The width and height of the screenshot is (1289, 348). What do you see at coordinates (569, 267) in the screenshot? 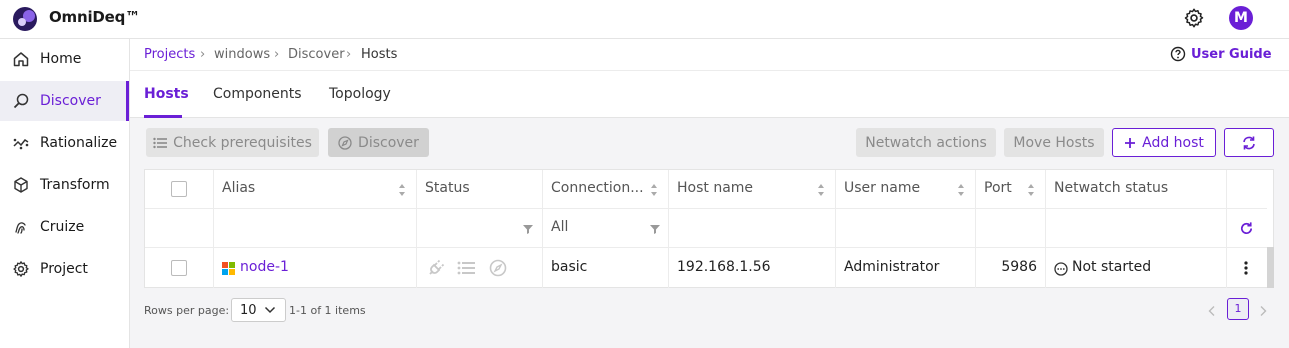
I see `connection-value: basic` at bounding box center [569, 267].